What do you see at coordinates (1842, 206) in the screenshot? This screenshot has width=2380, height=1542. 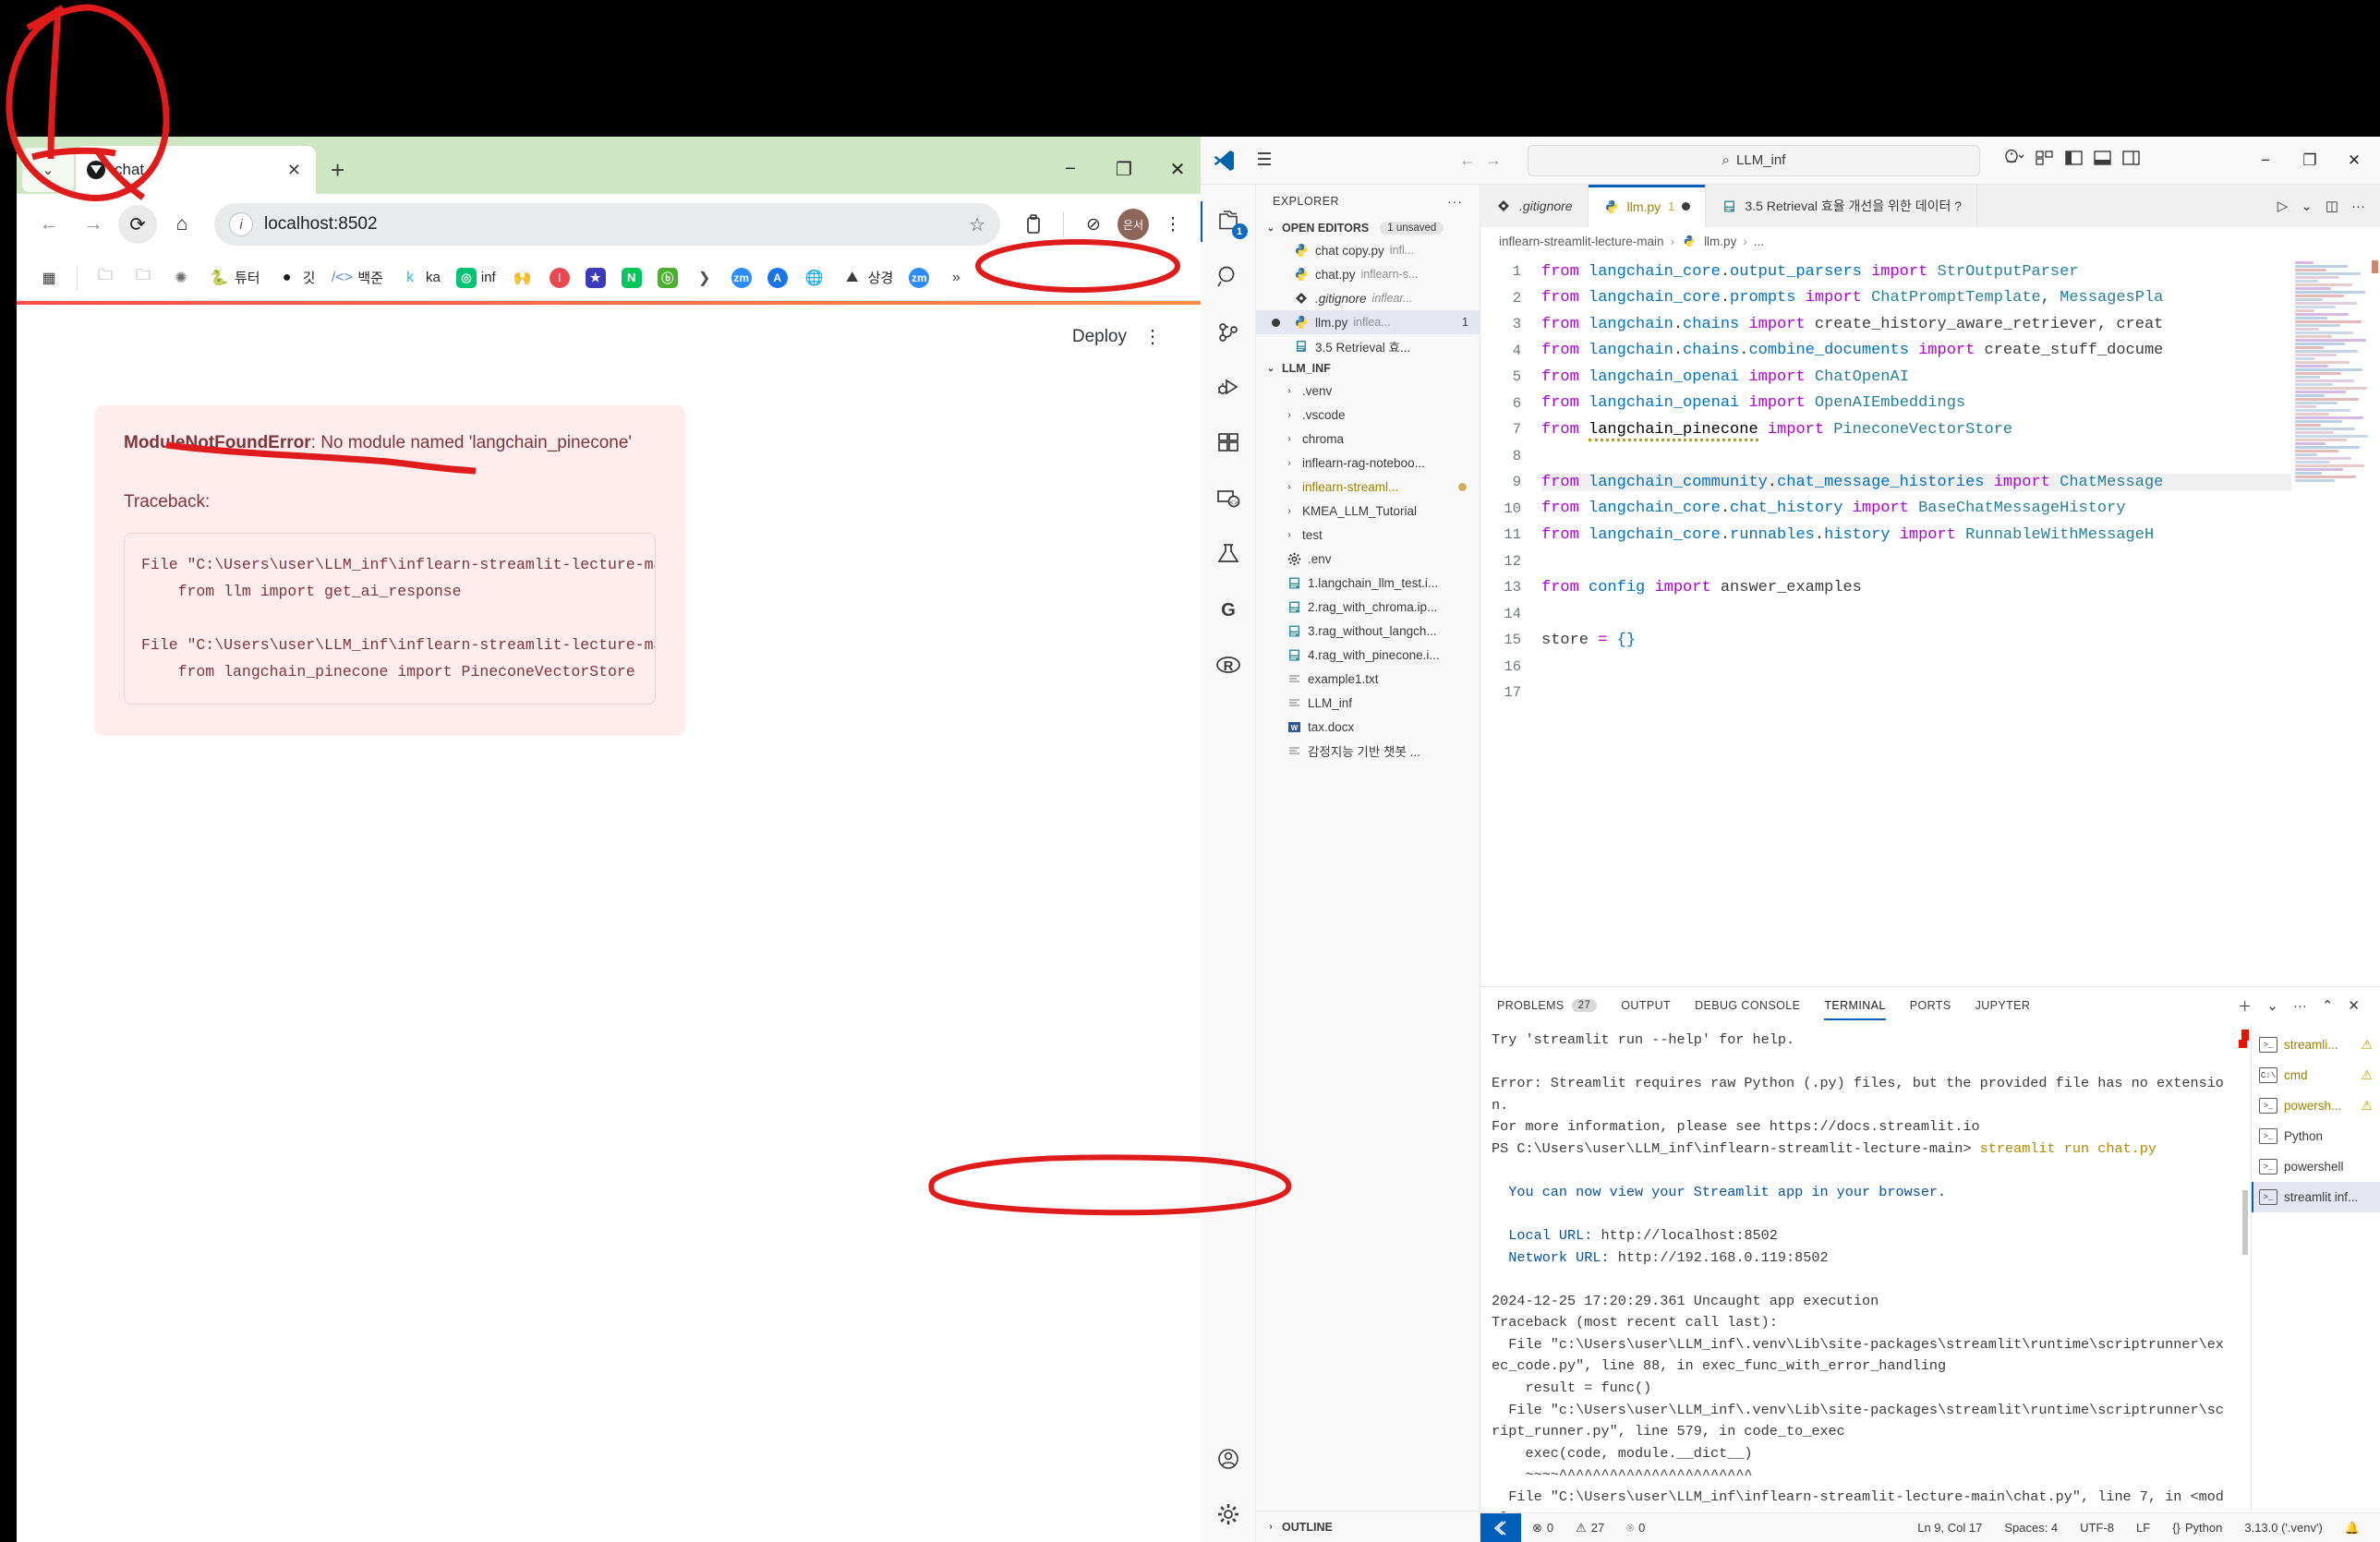 I see `editor-tab: 3.5 Retrieval 효율 개선을 위한 데이터 ?` at bounding box center [1842, 206].